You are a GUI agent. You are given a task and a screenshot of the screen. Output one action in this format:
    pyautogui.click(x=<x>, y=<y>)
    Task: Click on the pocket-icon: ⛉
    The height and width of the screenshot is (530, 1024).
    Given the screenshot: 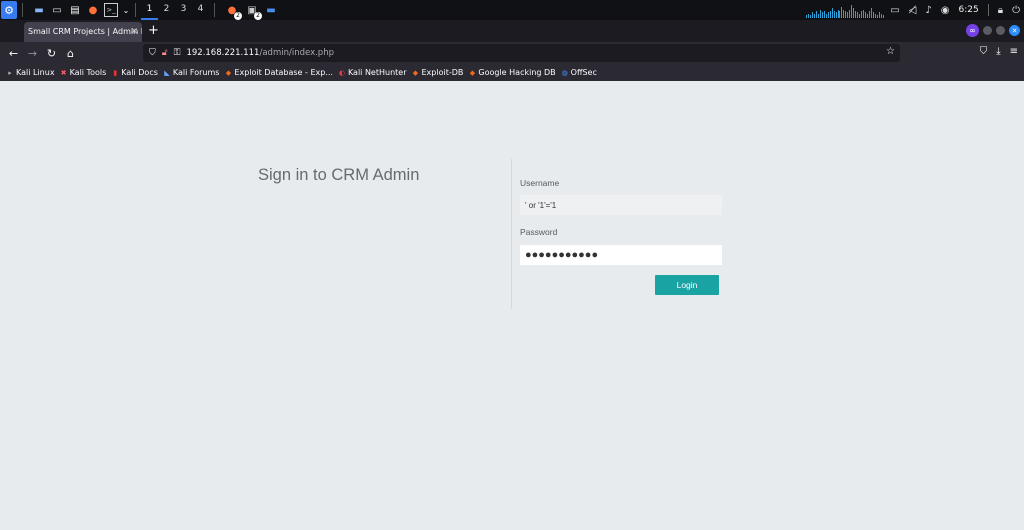 What is the action you would take?
    pyautogui.click(x=984, y=51)
    